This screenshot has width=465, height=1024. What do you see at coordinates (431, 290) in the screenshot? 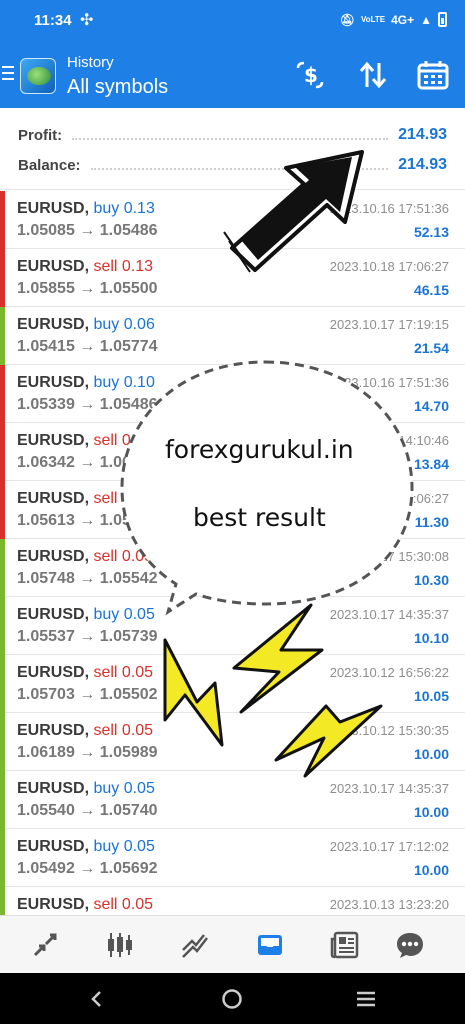
I see `trade-profit: 46.15` at bounding box center [431, 290].